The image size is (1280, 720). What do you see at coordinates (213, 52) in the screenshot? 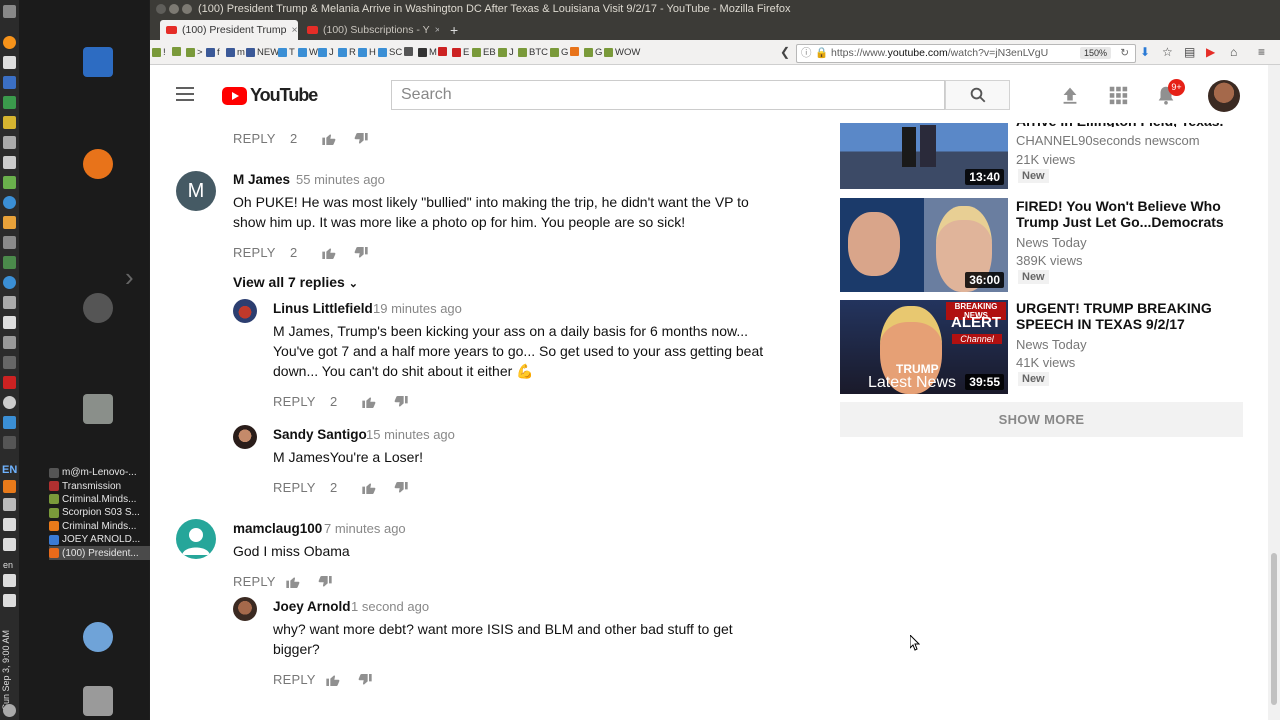
I see `bookmark-item: f` at bounding box center [213, 52].